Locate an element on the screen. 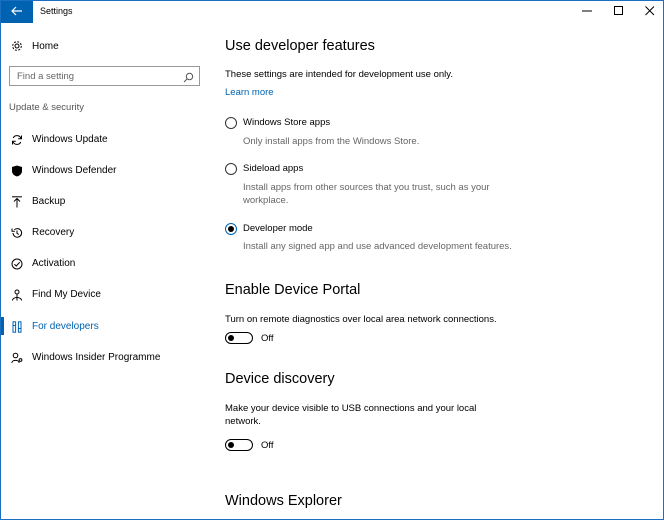 The image size is (664, 520). device-portal-heading: Enable Device Portal is located at coordinates (293, 290).